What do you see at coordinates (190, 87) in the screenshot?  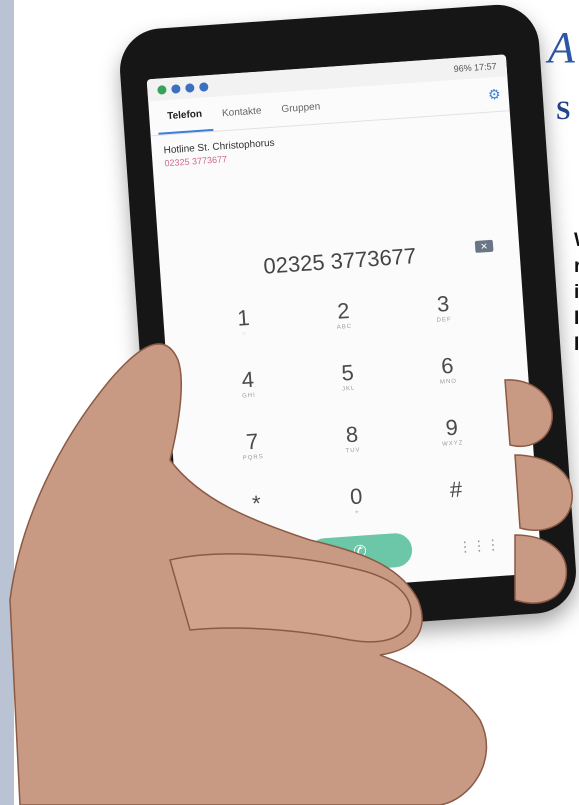 I see `mail-icon` at bounding box center [190, 87].